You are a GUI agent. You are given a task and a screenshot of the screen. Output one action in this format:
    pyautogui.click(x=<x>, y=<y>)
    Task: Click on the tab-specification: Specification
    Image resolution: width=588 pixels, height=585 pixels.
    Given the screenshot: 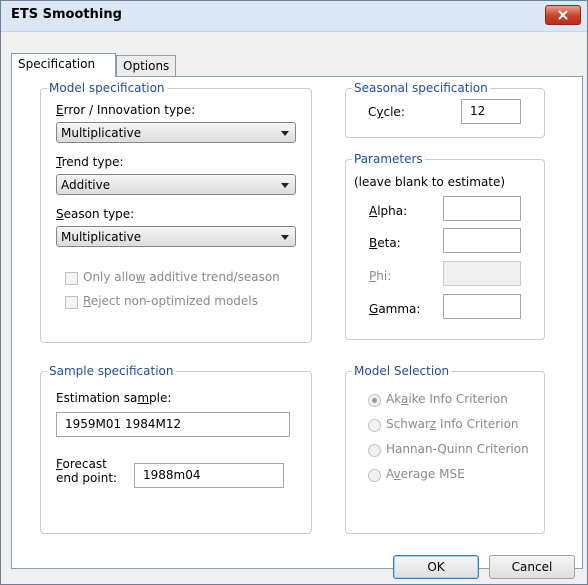 What is the action you would take?
    pyautogui.click(x=63, y=65)
    